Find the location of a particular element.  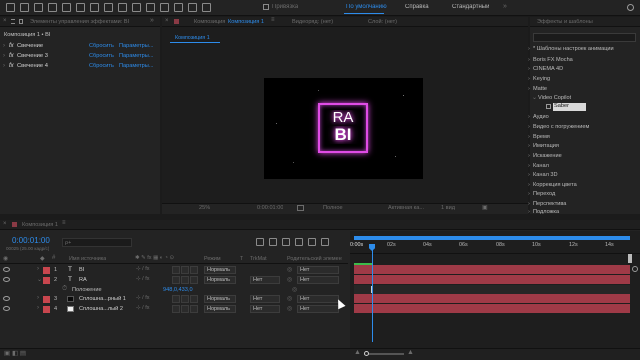

preset-category-item: Переход is located at coordinates (541, 194).